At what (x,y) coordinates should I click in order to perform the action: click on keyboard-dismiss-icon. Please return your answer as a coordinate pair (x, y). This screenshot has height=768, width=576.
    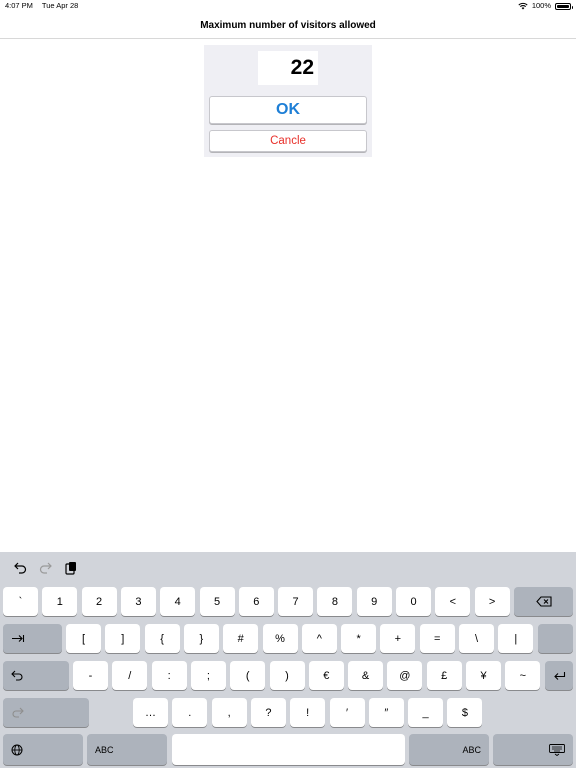
    Looking at the image, I should click on (557, 749).